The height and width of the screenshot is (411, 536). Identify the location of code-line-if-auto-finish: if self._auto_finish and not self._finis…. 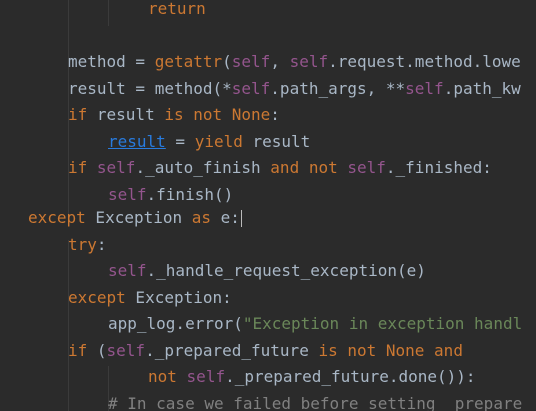
(280, 168).